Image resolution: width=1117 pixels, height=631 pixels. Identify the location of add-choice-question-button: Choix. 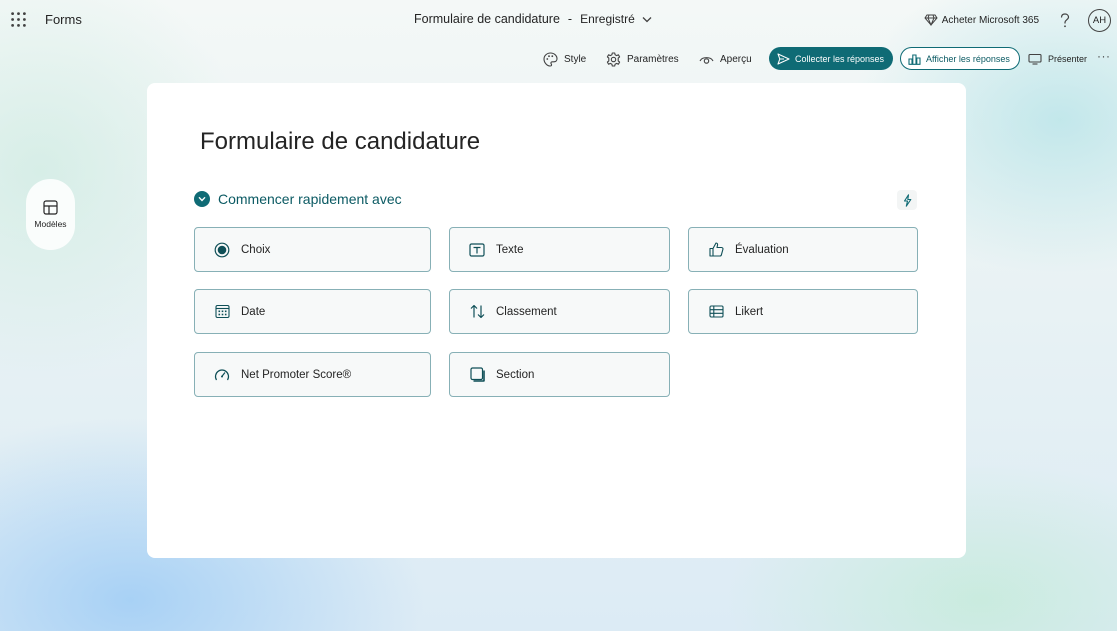
(312, 249).